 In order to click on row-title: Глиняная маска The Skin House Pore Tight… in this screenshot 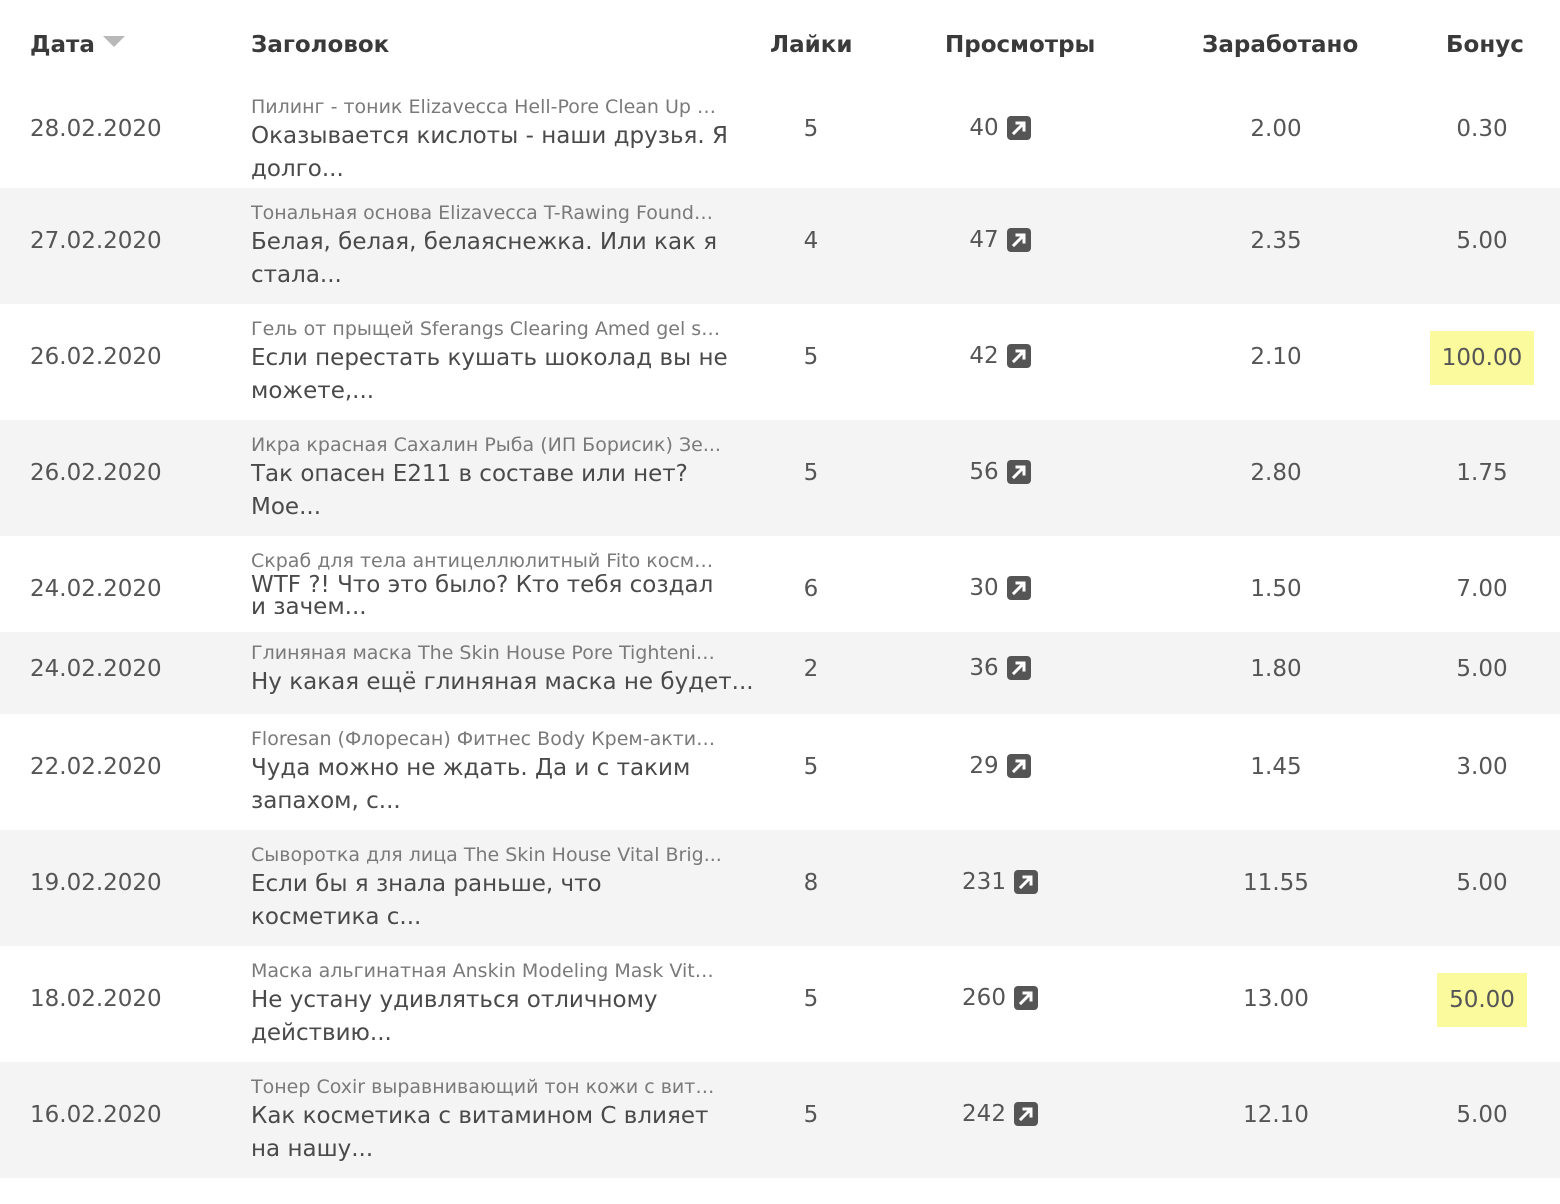, I will do `click(502, 669)`.